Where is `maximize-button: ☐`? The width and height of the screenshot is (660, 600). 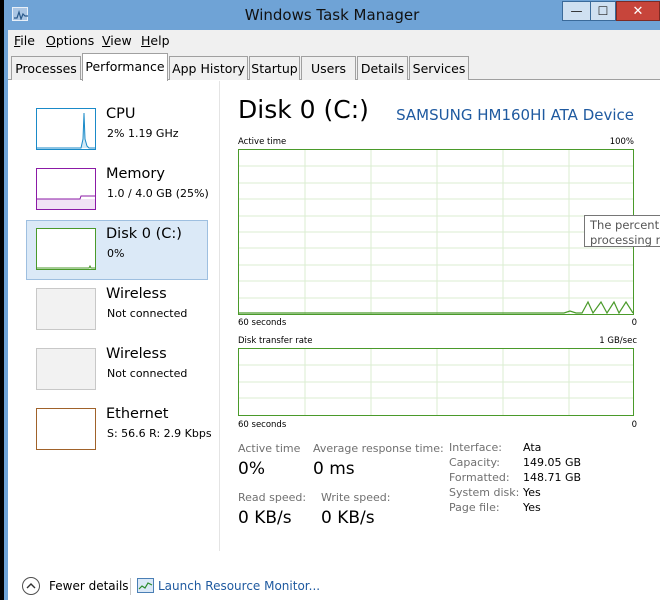
maximize-button: ☐ is located at coordinates (603, 11).